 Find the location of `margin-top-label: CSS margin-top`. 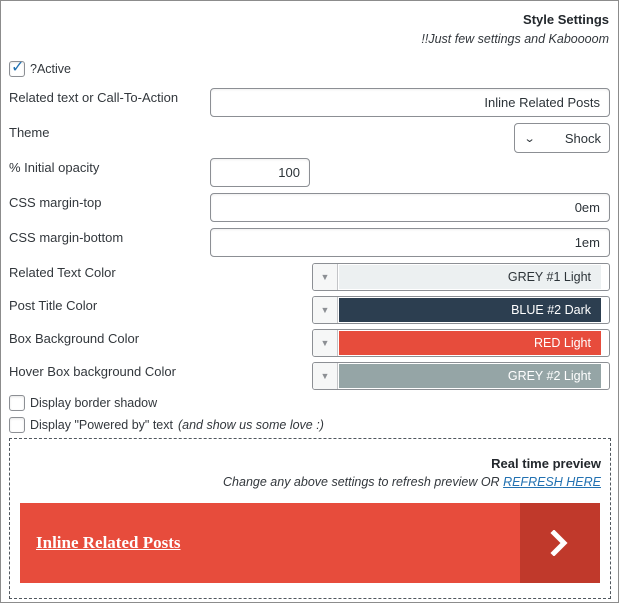

margin-top-label: CSS margin-top is located at coordinates (55, 202).